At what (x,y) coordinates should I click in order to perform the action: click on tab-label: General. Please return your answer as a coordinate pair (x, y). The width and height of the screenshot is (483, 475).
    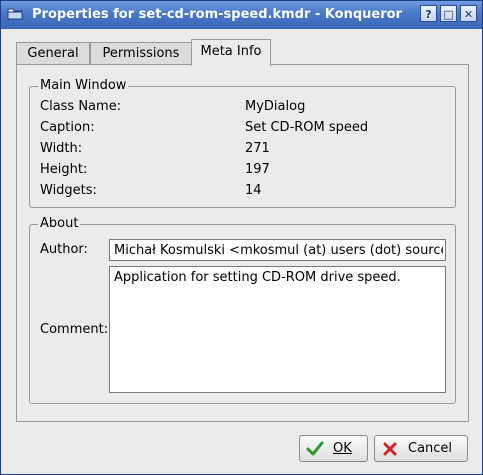
    Looking at the image, I should click on (53, 53).